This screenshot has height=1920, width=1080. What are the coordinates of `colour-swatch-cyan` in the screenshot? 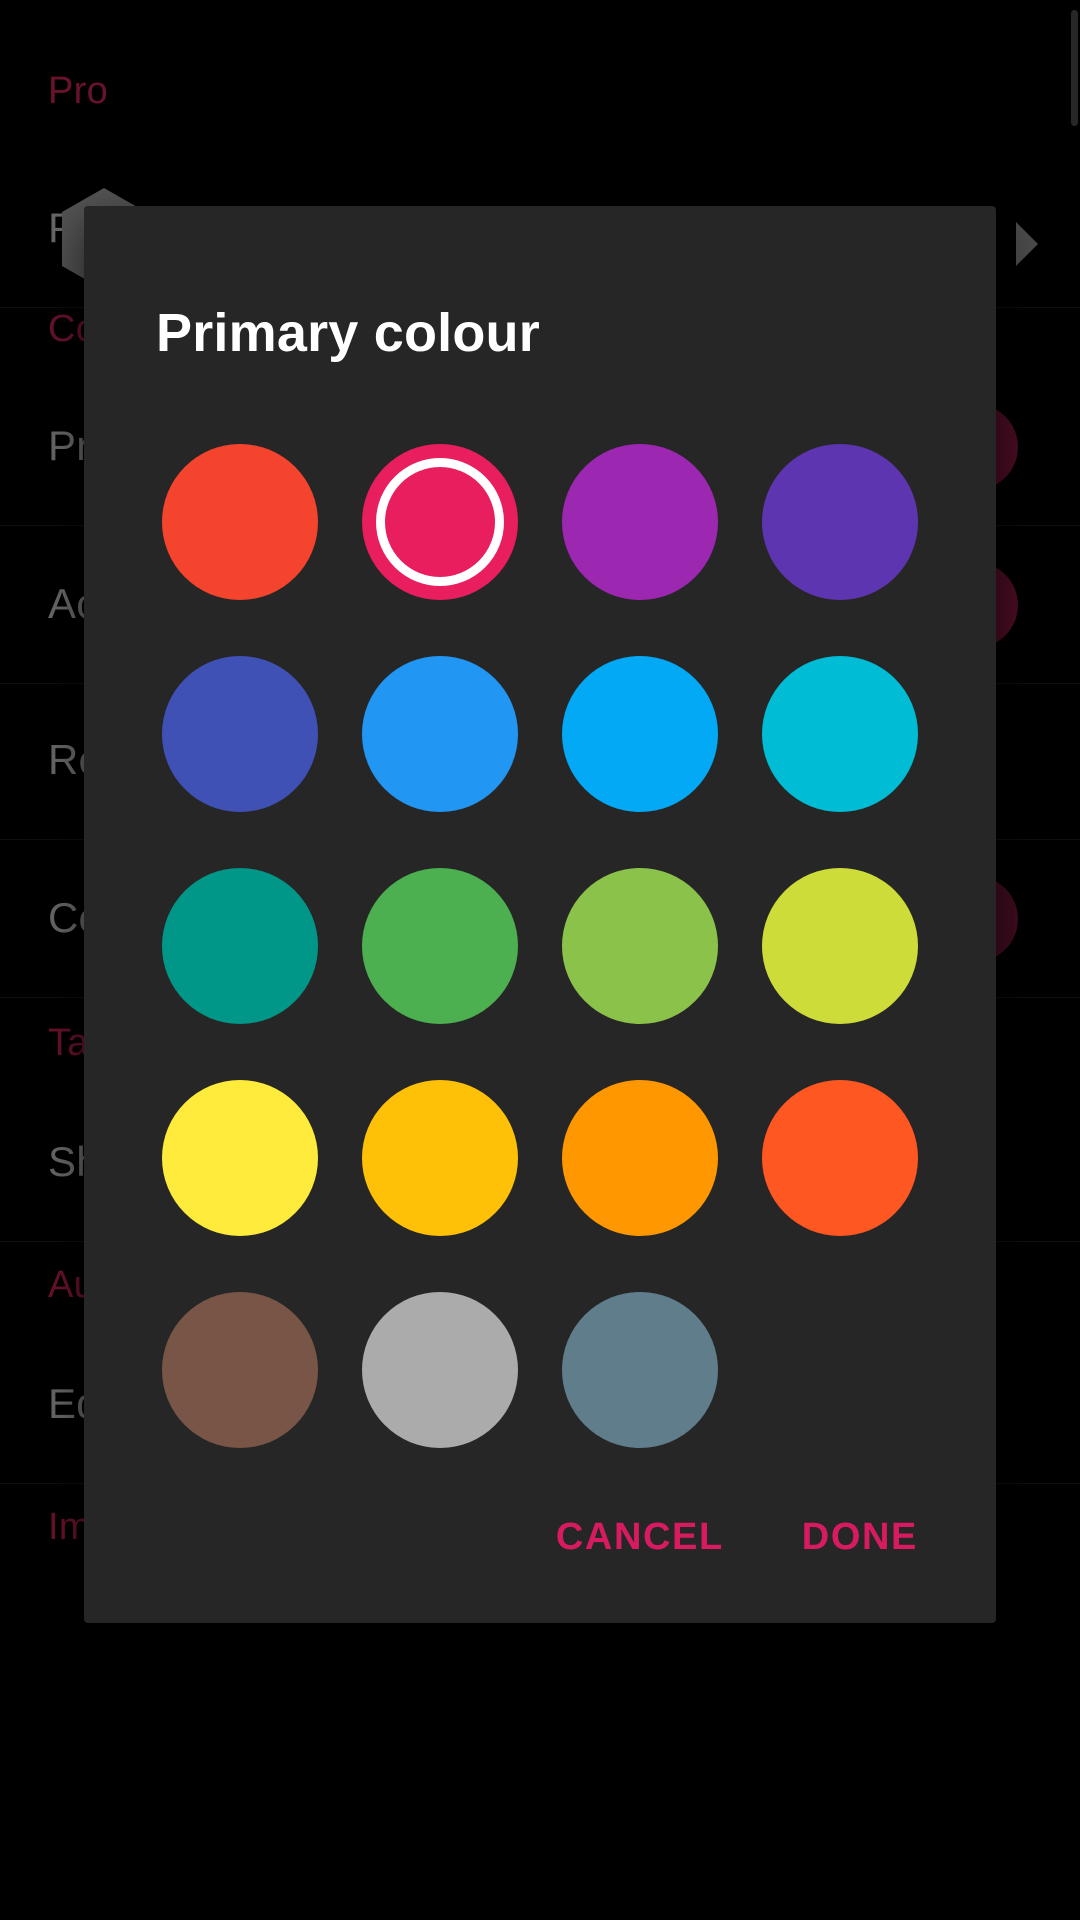 It's located at (840, 734).